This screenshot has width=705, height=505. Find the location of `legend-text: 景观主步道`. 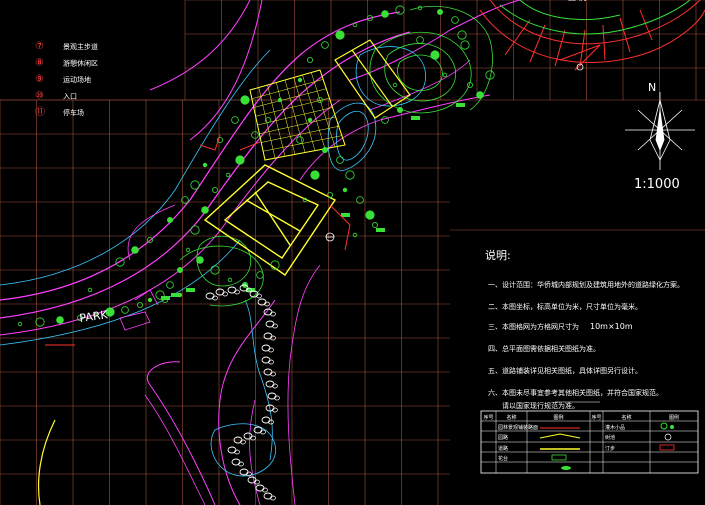

legend-text: 景观主步道 is located at coordinates (80, 46).